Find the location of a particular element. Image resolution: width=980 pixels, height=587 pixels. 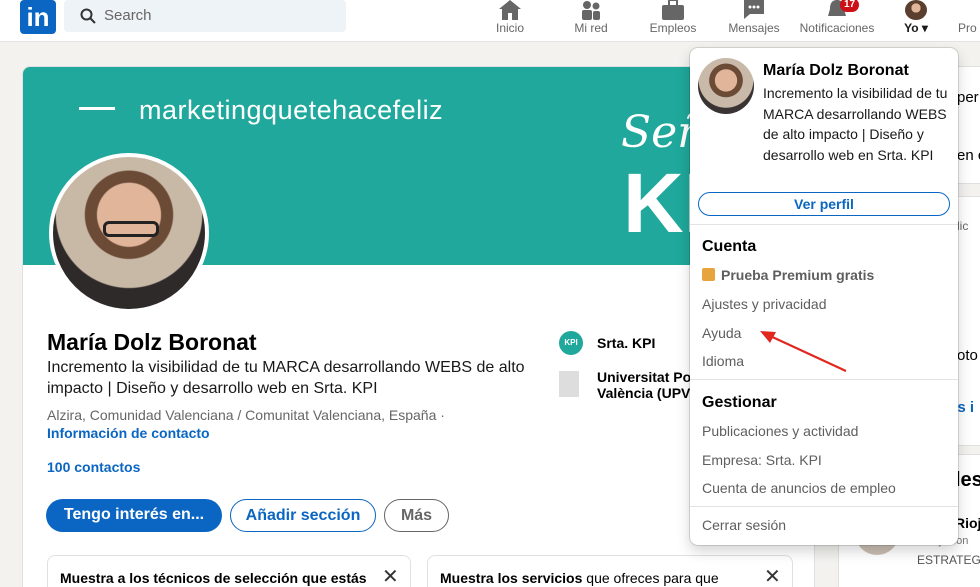

nav-network-label: Mi red is located at coordinates (591, 28).